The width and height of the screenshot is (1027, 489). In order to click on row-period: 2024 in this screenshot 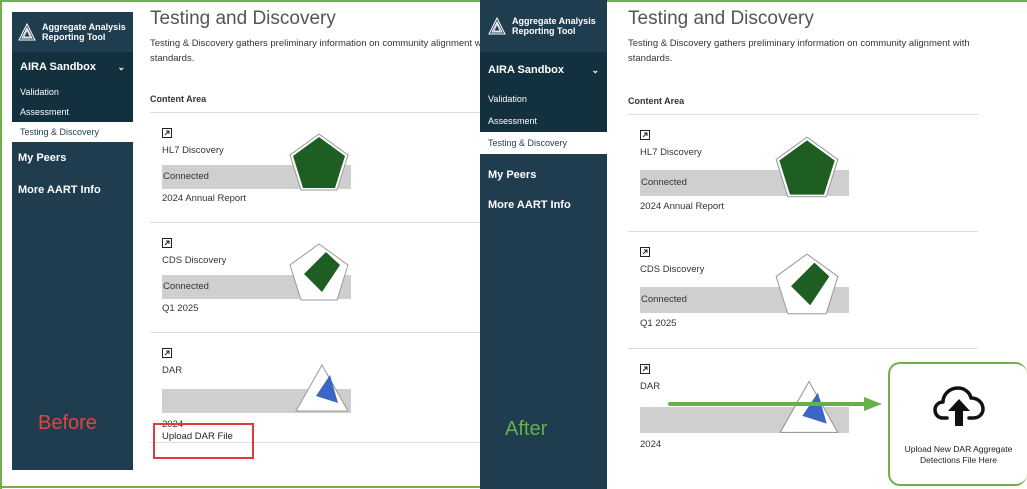, I will do `click(651, 444)`.